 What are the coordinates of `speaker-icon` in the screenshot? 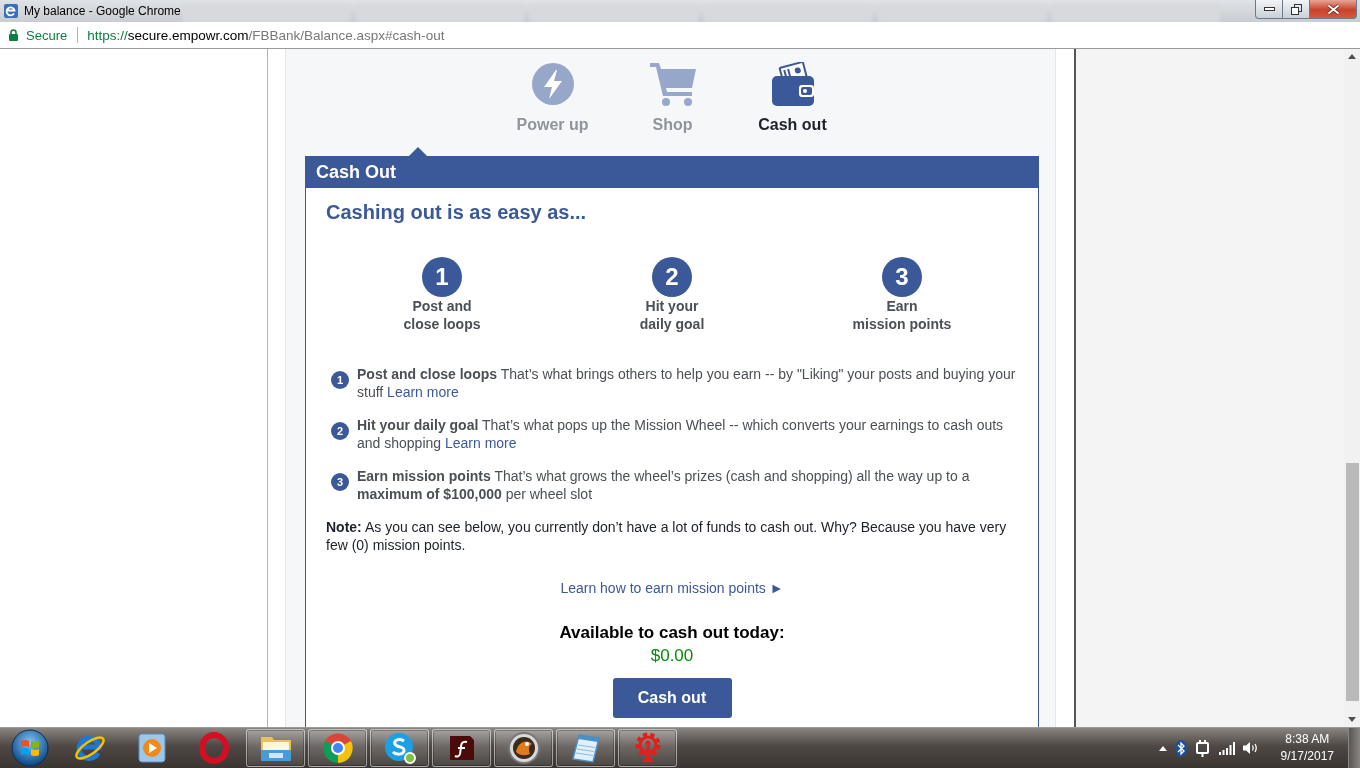 It's located at (1250, 748).